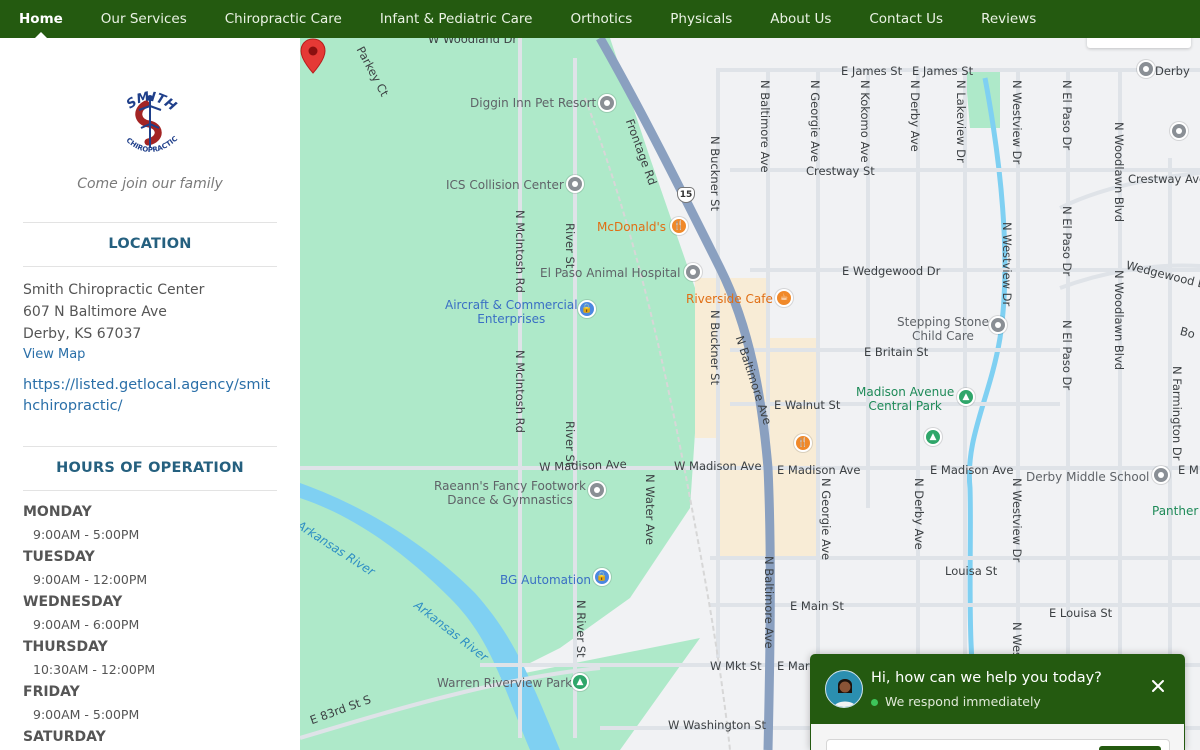  Describe the element at coordinates (963, 701) in the screenshot. I see `chat-status-text: We respond immediately` at that location.